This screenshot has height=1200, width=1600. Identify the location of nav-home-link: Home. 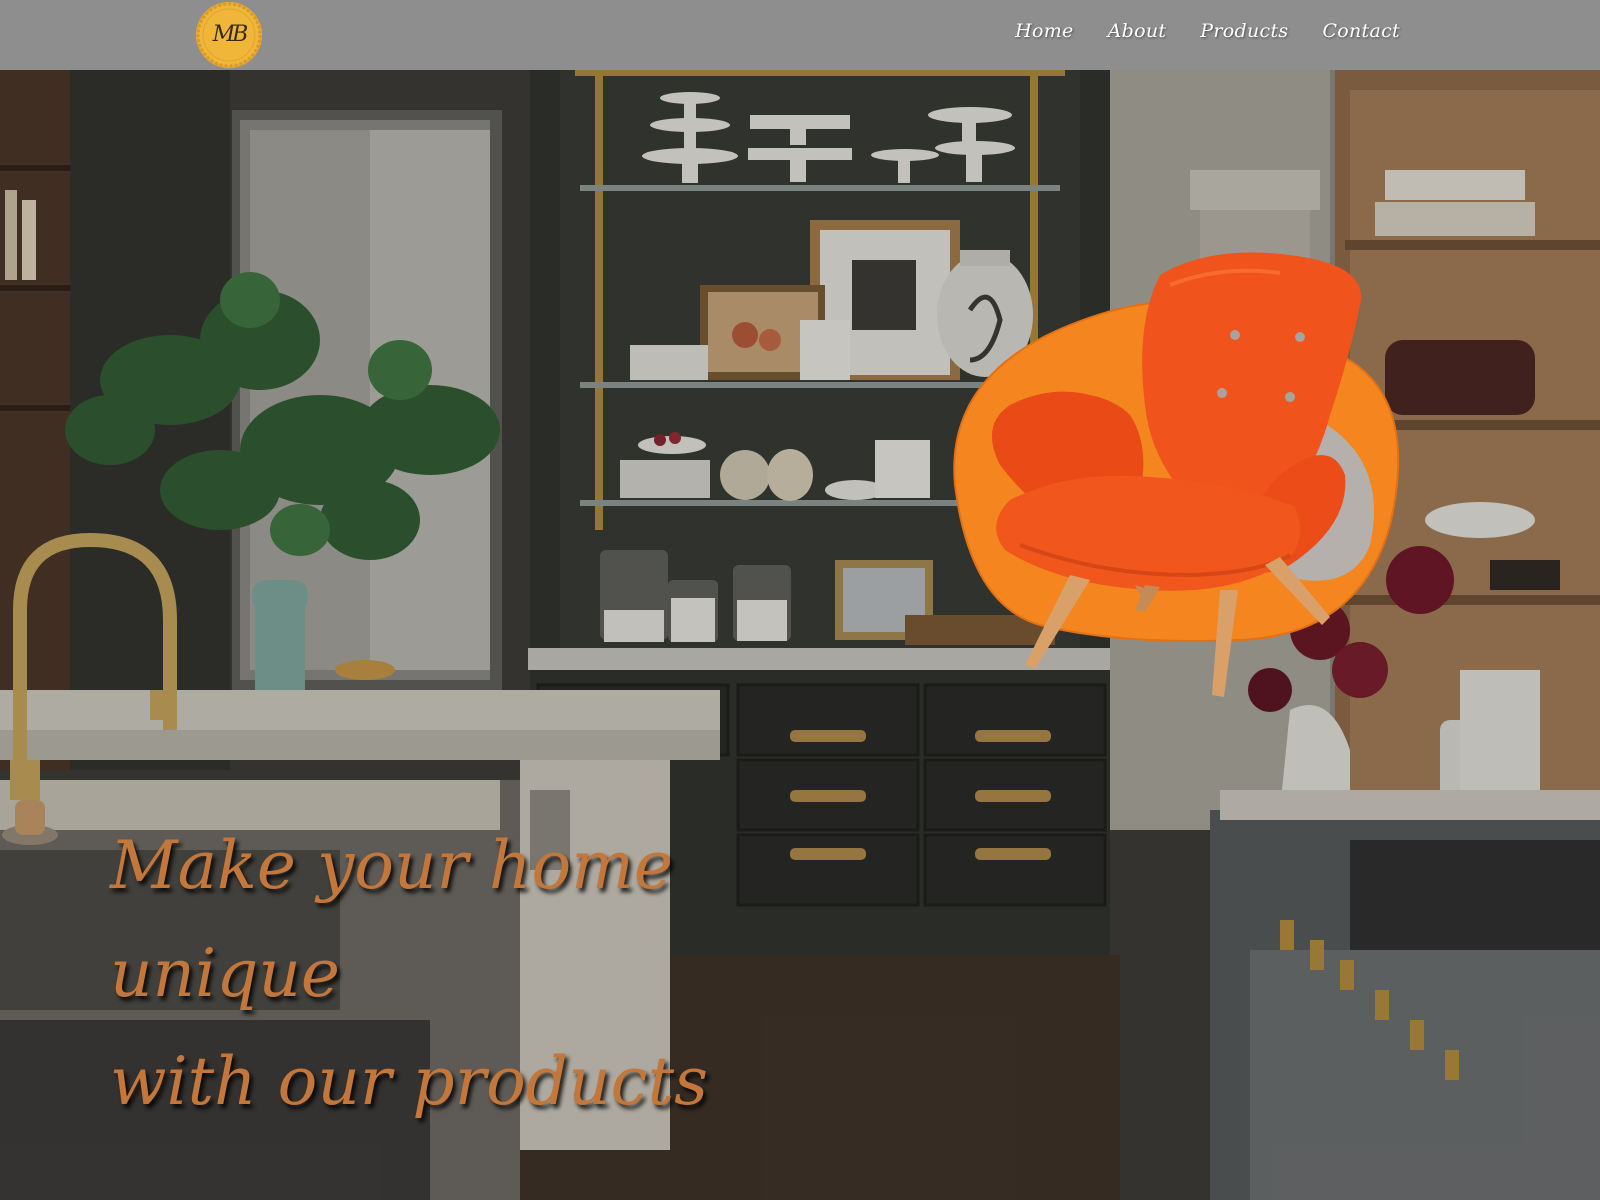
(1044, 31).